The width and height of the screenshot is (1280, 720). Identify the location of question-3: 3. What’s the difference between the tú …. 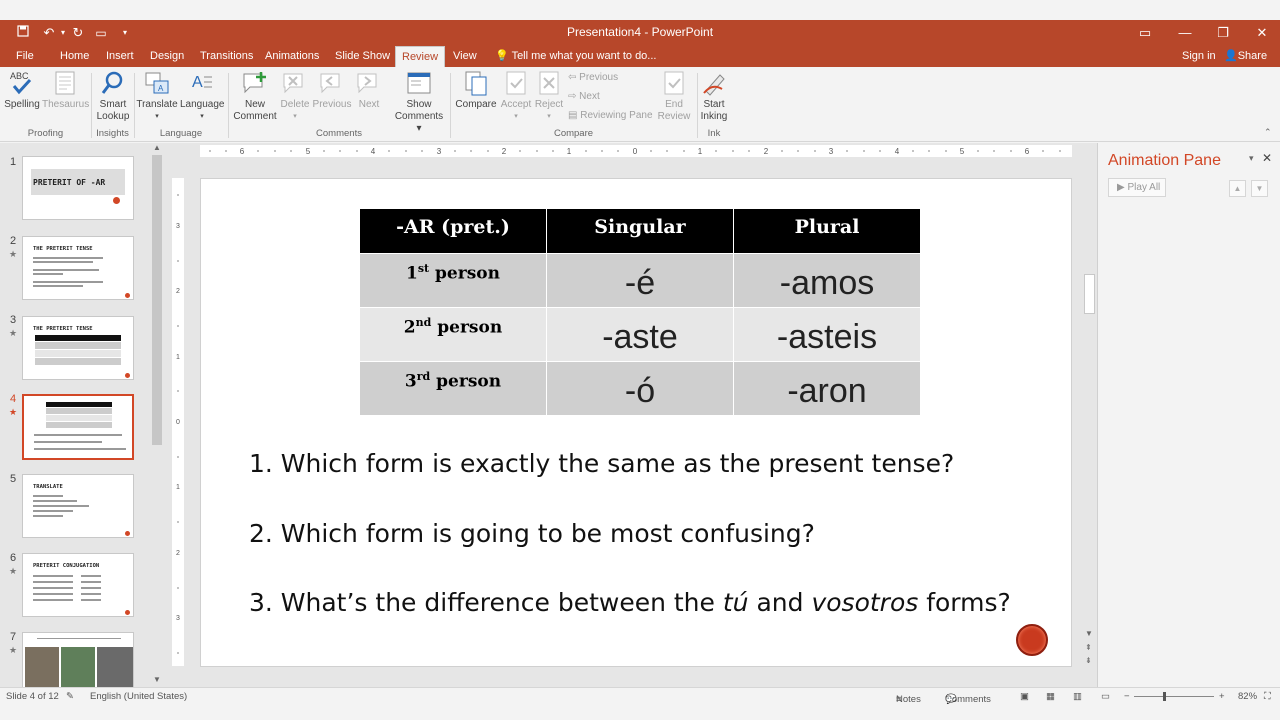
(630, 602).